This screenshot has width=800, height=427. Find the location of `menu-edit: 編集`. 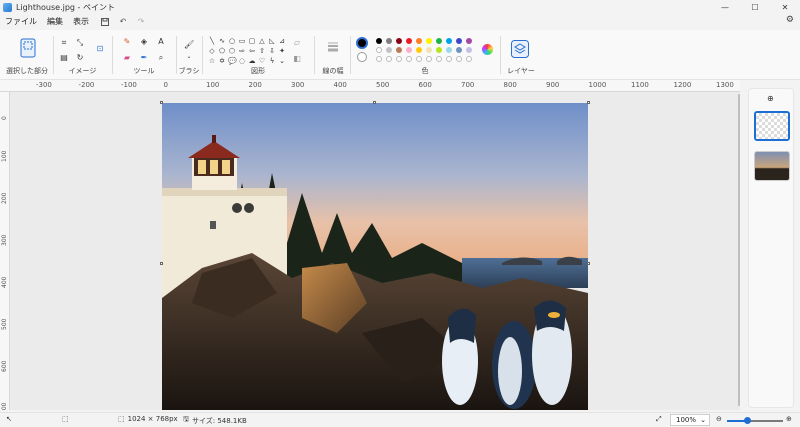

menu-edit: 編集 is located at coordinates (55, 21).